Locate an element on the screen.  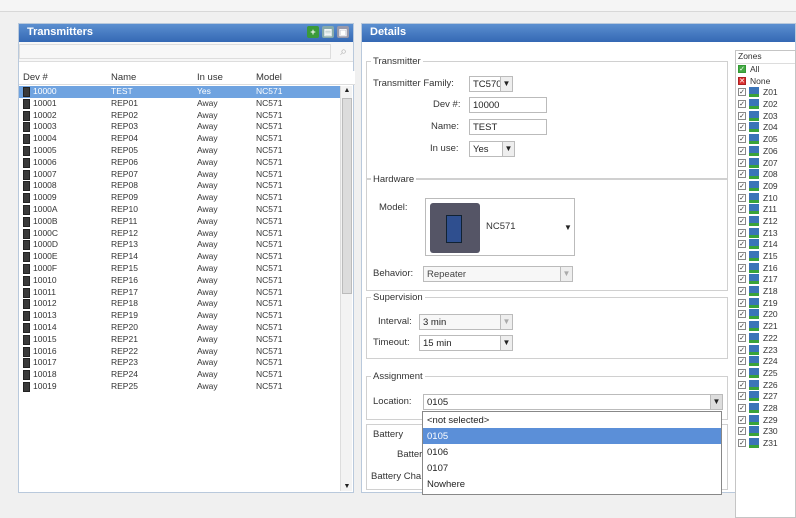
table-row: 10014 REP20 Away NC571 is located at coordinates (180, 328).